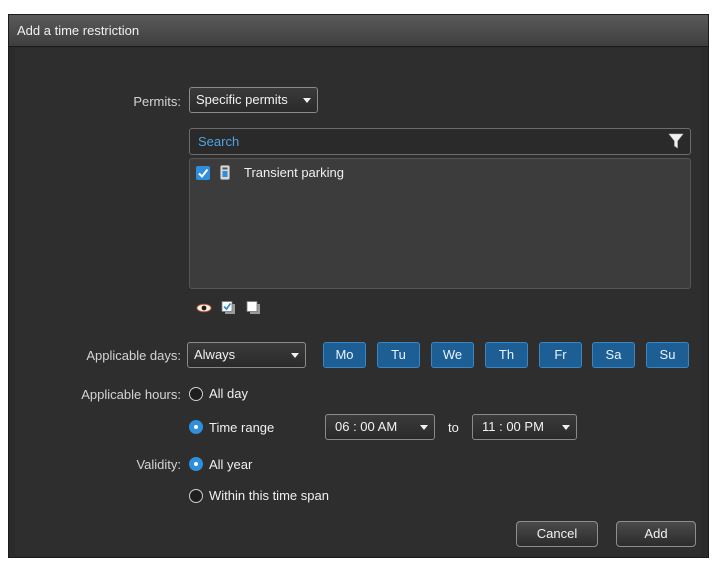  What do you see at coordinates (294, 172) in the screenshot?
I see `permit-name: Transient parking` at bounding box center [294, 172].